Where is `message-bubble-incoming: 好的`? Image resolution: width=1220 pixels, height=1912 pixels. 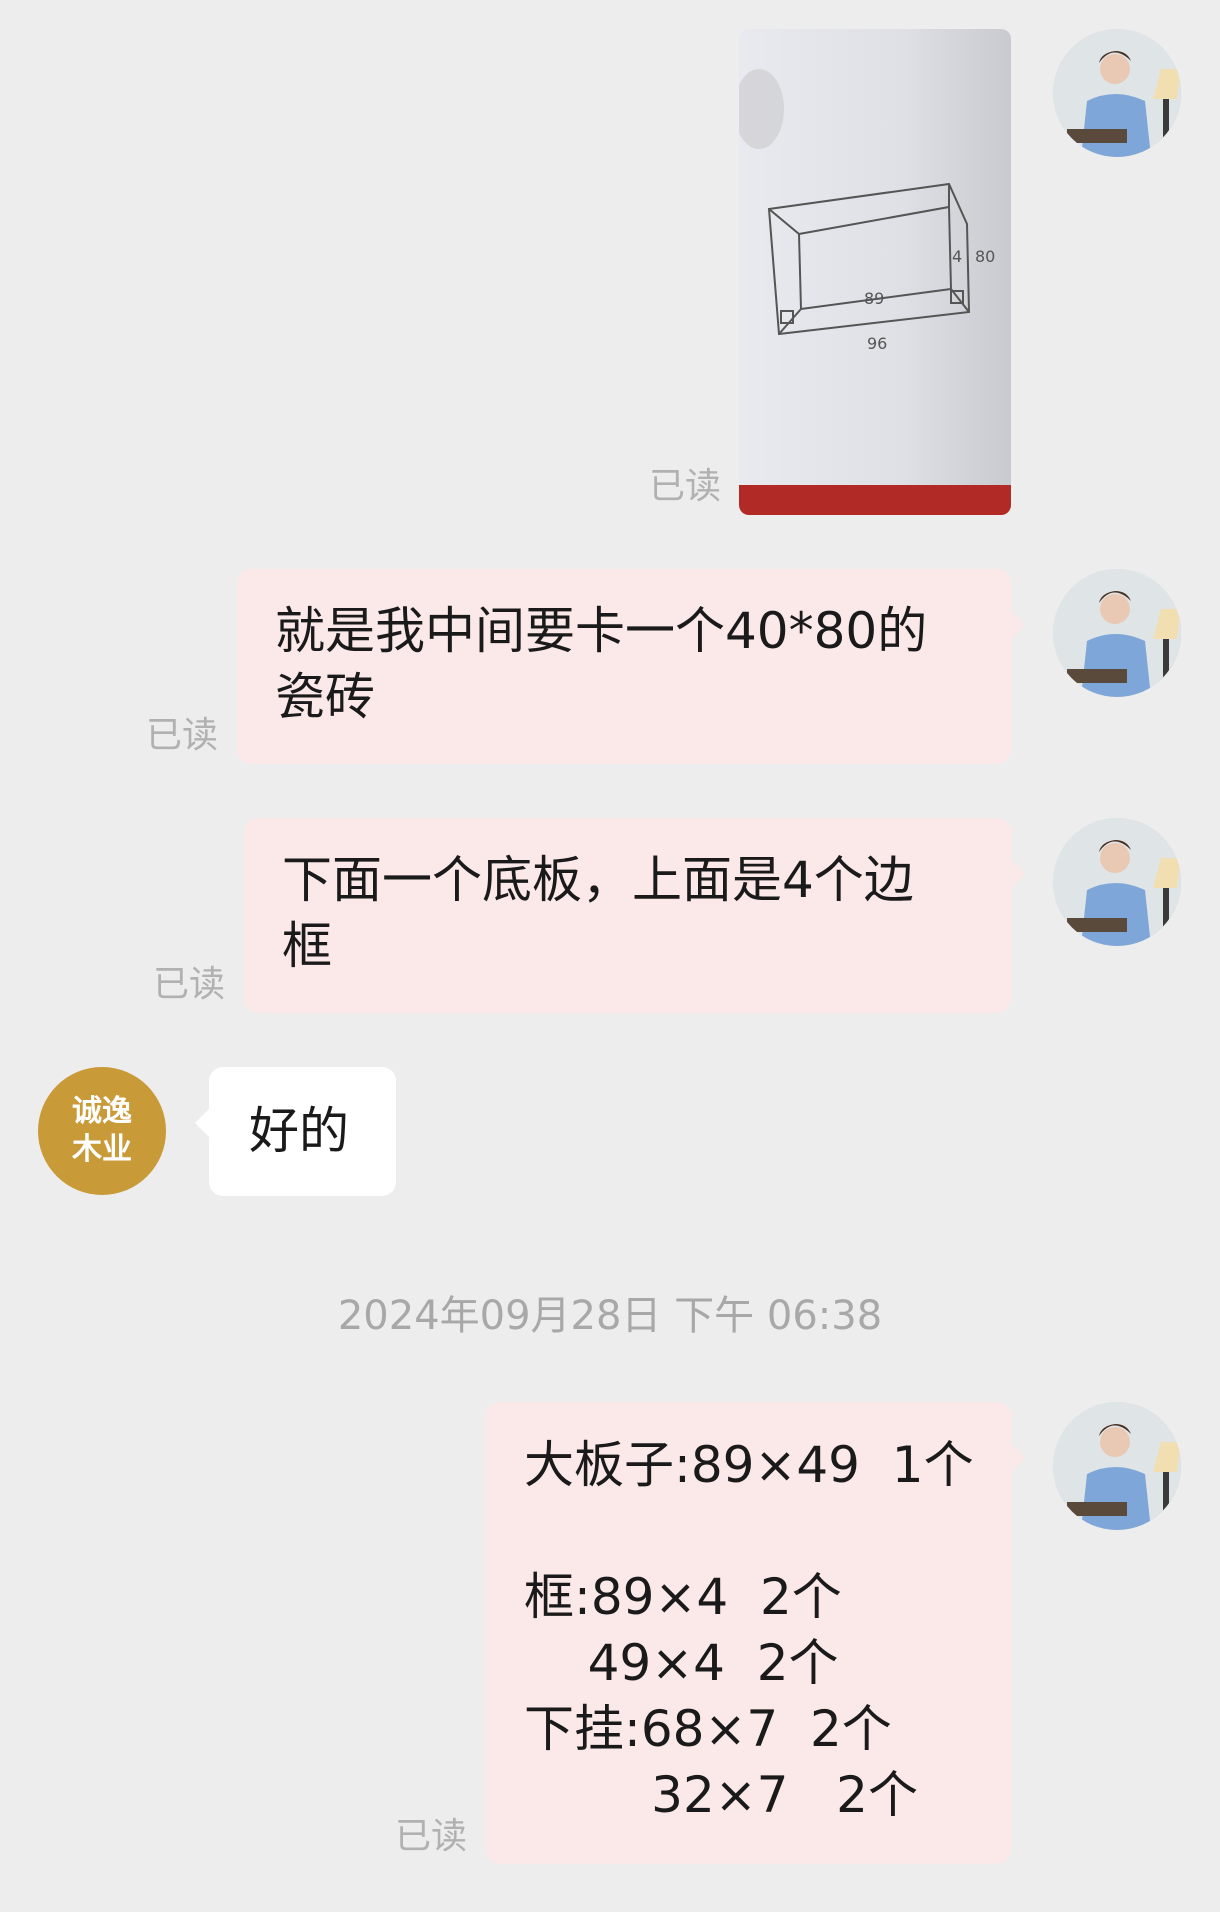 message-bubble-incoming: 好的 is located at coordinates (295, 1131).